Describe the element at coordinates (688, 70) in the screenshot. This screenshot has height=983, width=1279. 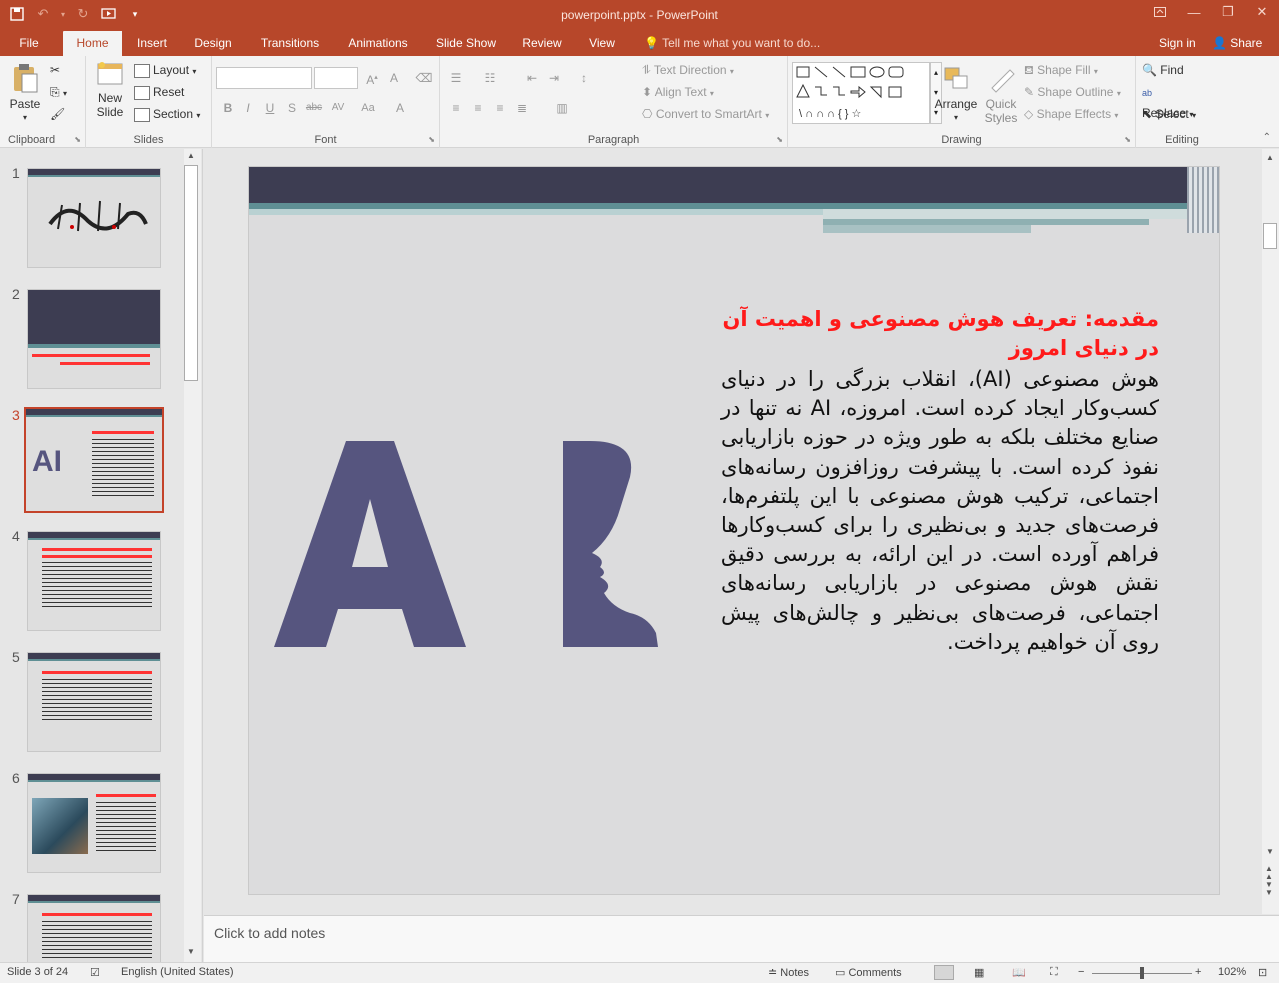
I see `text-direction-button: ⥮ Text Direction ▾` at that location.